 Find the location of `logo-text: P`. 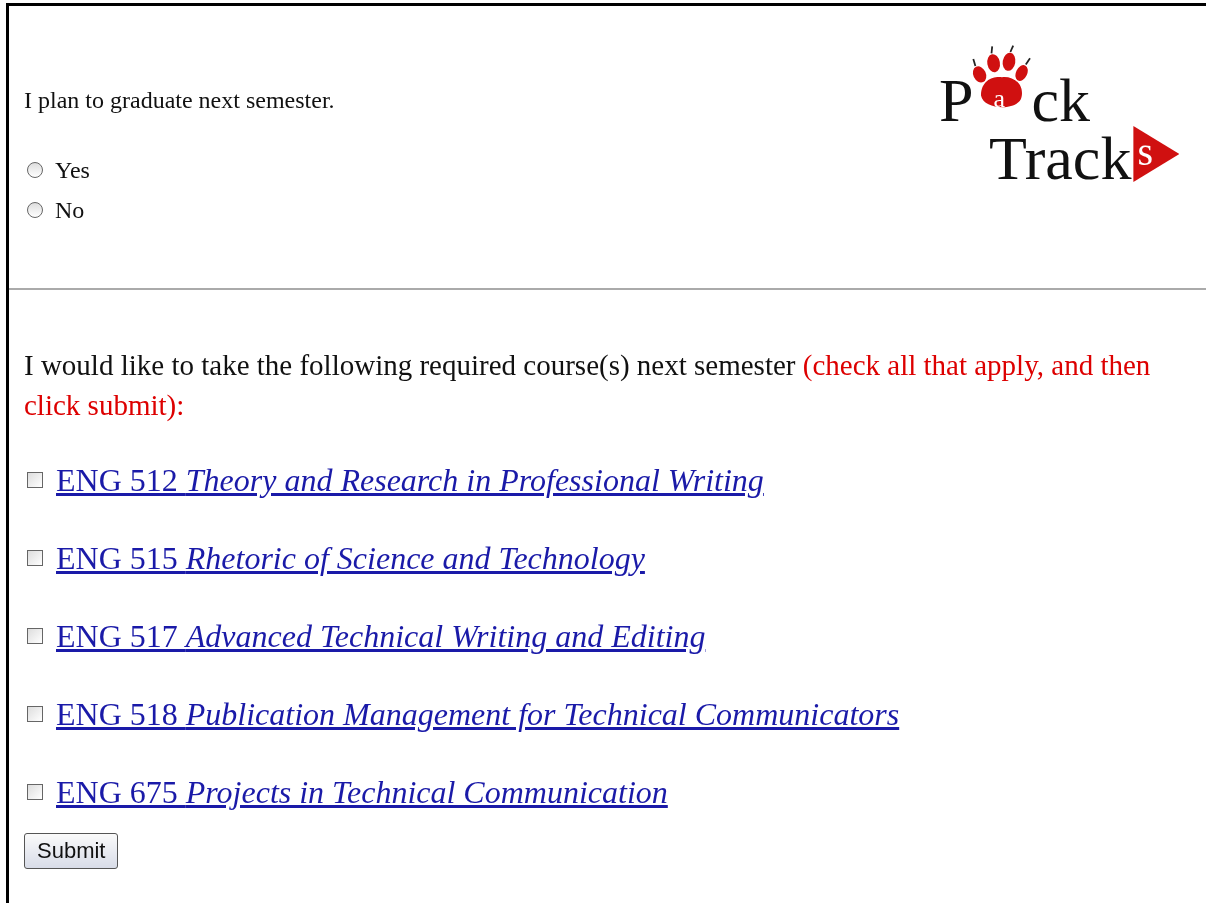

logo-text: P is located at coordinates (956, 100).